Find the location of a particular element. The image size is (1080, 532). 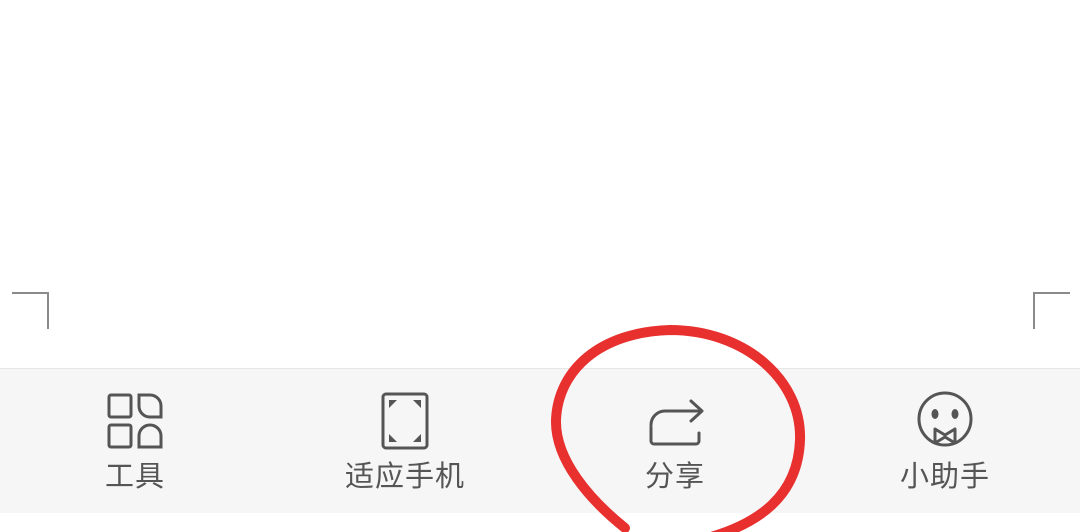

share-label: 分享 is located at coordinates (674, 476).